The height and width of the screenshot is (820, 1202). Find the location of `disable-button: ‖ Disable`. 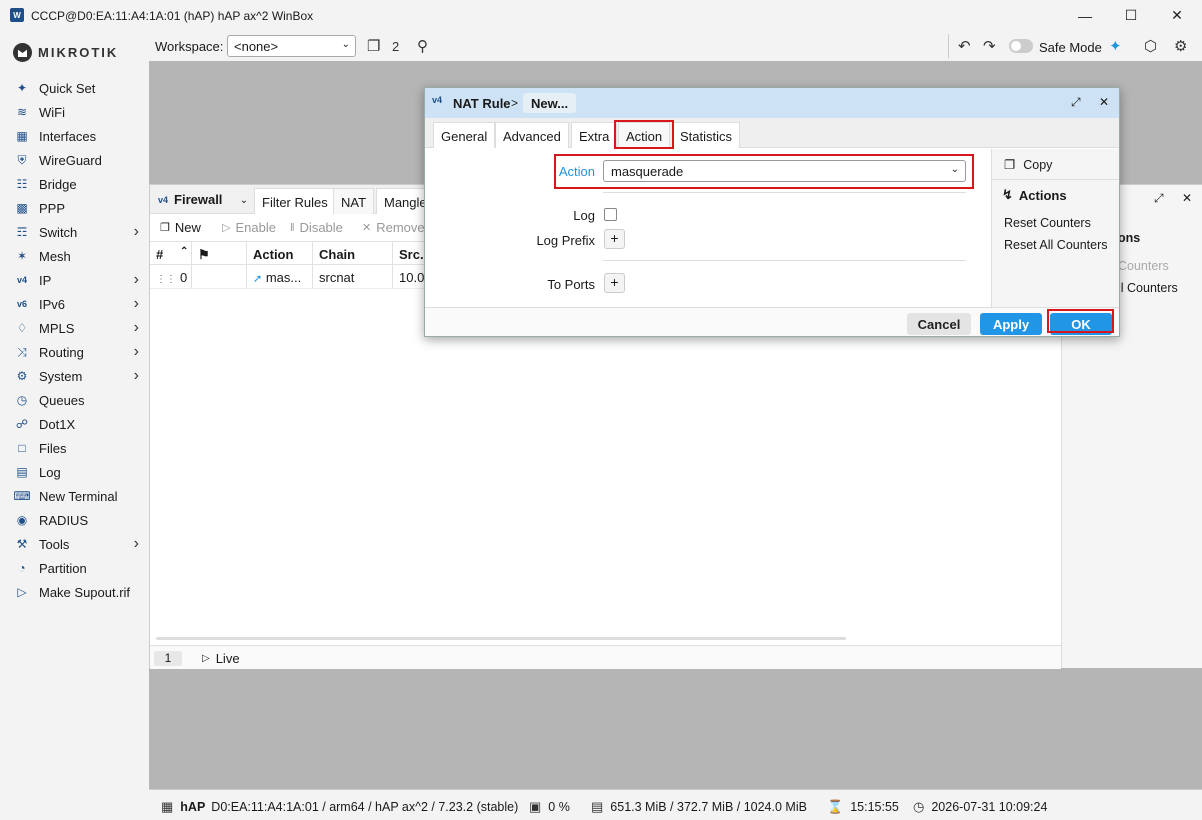

disable-button: ‖ Disable is located at coordinates (316, 227).